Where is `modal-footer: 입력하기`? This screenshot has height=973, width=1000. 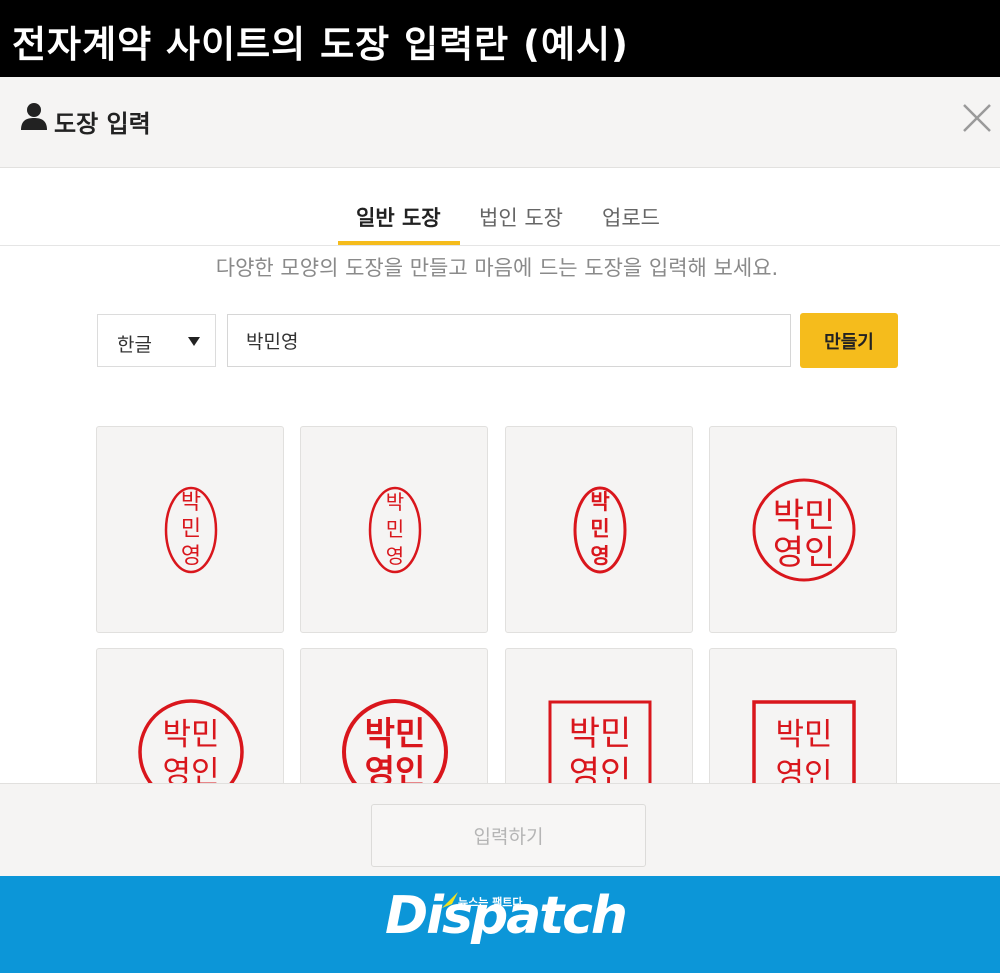 modal-footer: 입력하기 is located at coordinates (500, 829).